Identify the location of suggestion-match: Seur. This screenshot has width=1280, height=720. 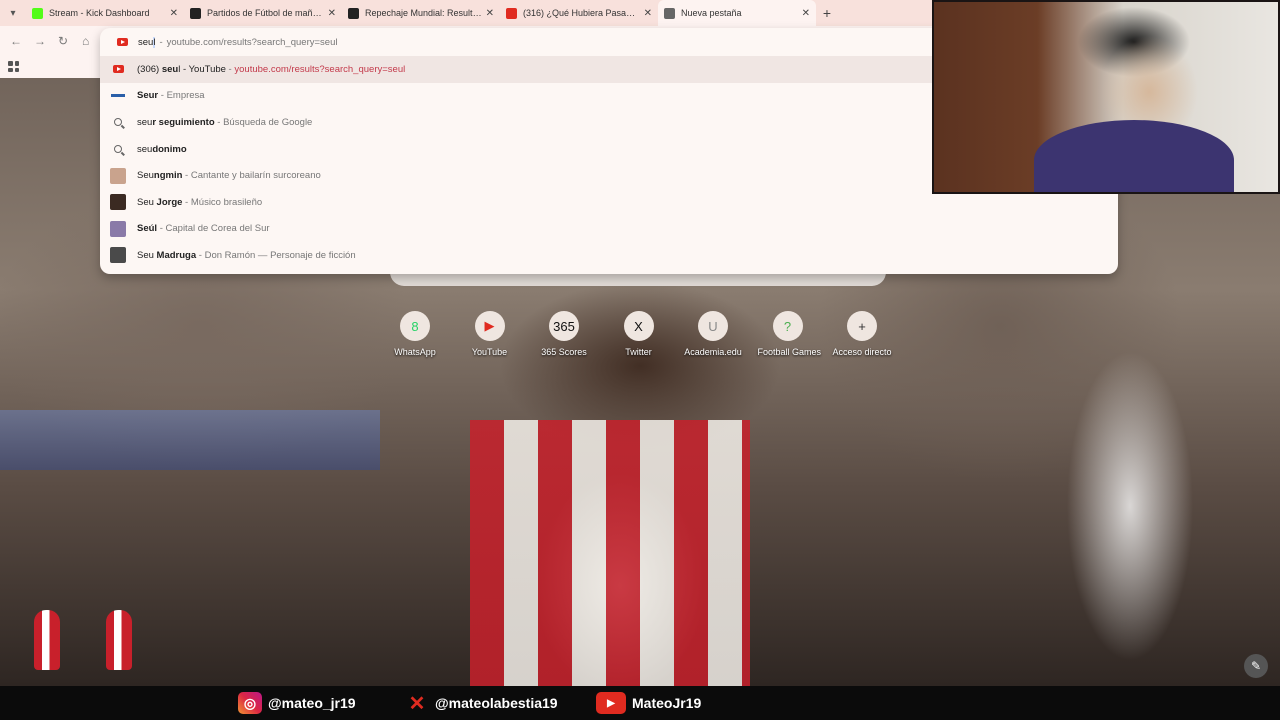
(148, 96).